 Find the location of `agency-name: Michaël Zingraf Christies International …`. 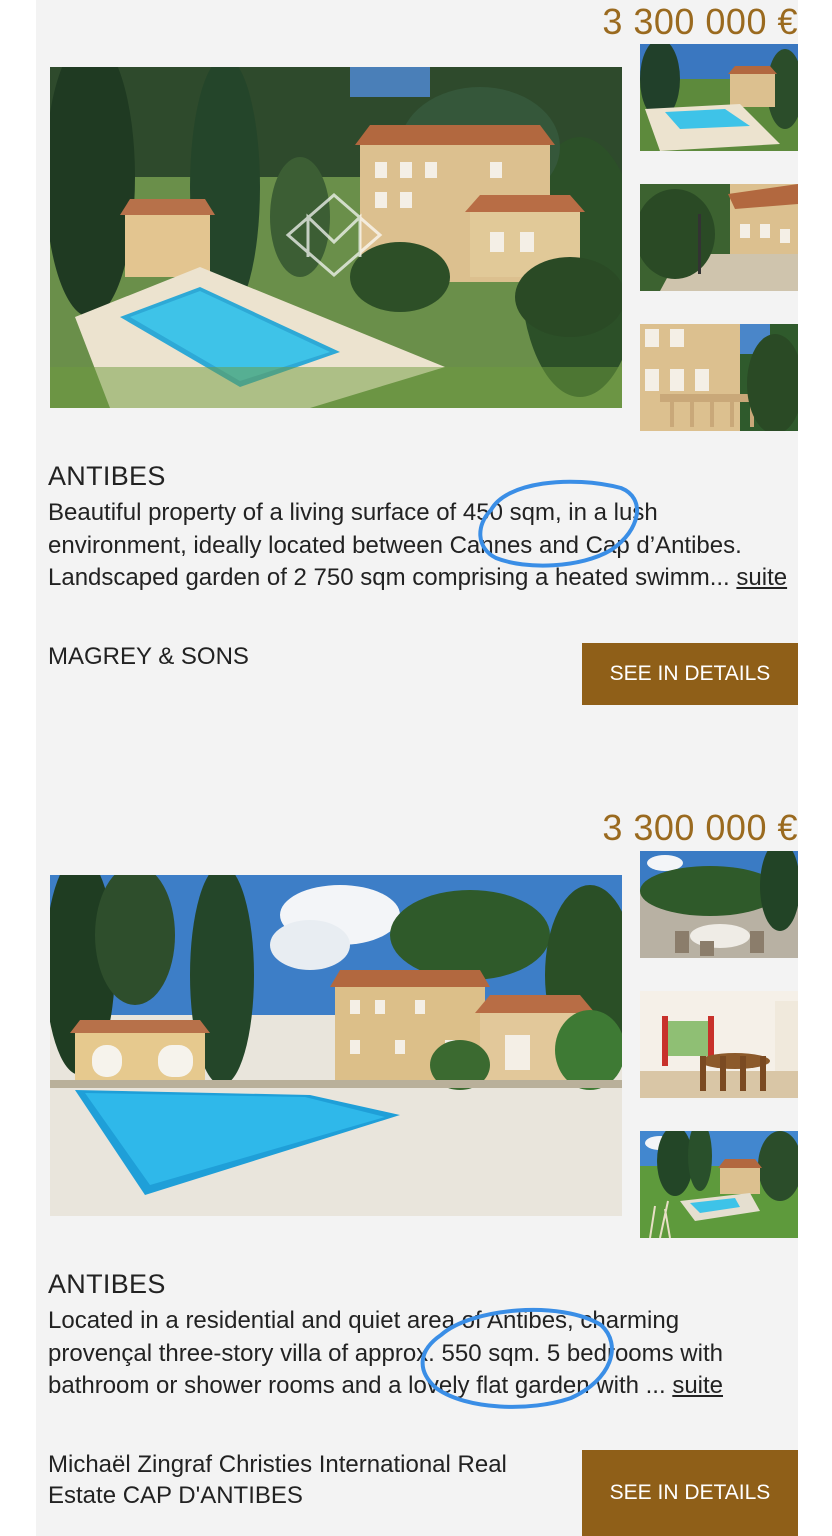

agency-name: Michaël Zingraf Christies International … is located at coordinates (277, 1480).